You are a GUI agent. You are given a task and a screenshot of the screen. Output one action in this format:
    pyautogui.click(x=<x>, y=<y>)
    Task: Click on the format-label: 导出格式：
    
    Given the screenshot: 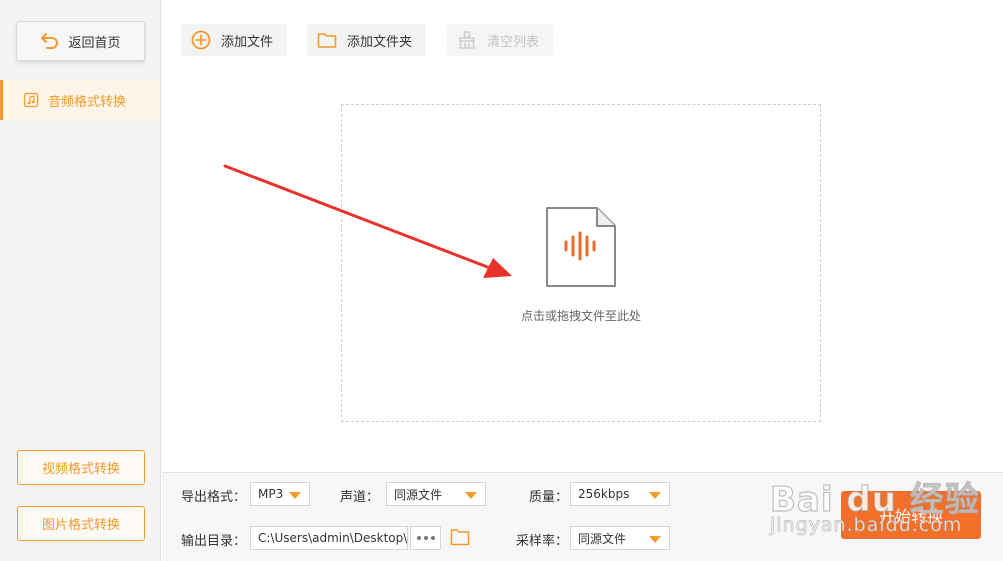 What is the action you would take?
    pyautogui.click(x=214, y=497)
    